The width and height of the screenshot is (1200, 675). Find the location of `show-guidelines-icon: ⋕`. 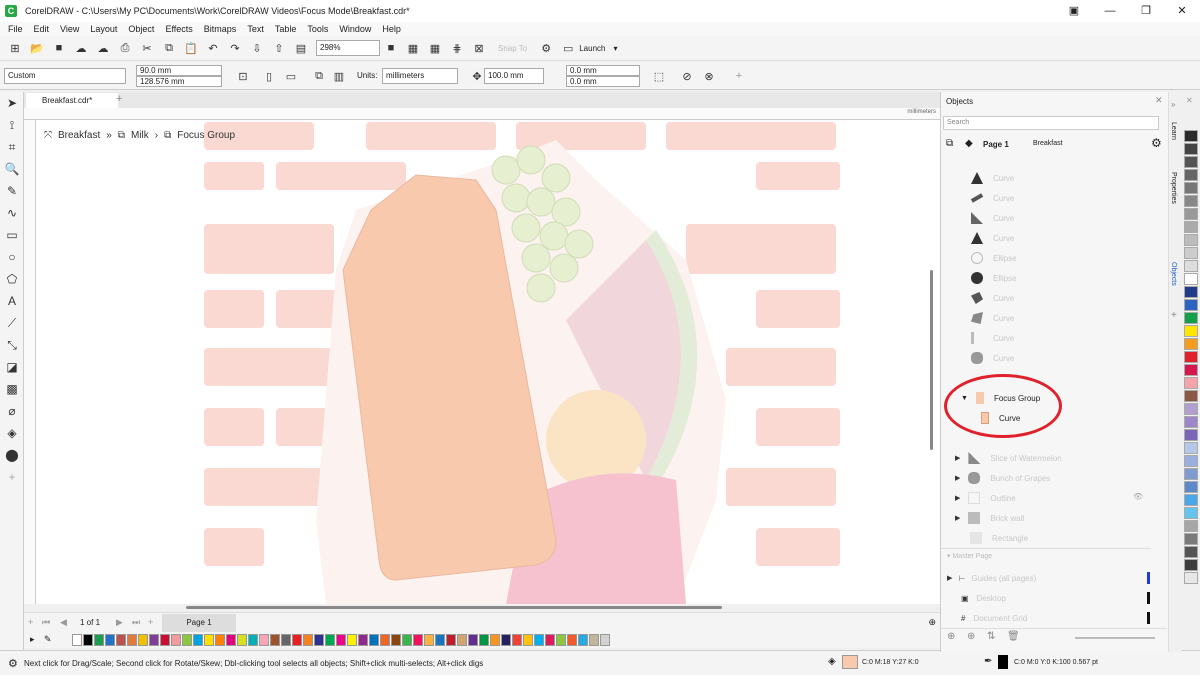

show-guidelines-icon: ⋕ is located at coordinates (457, 48).